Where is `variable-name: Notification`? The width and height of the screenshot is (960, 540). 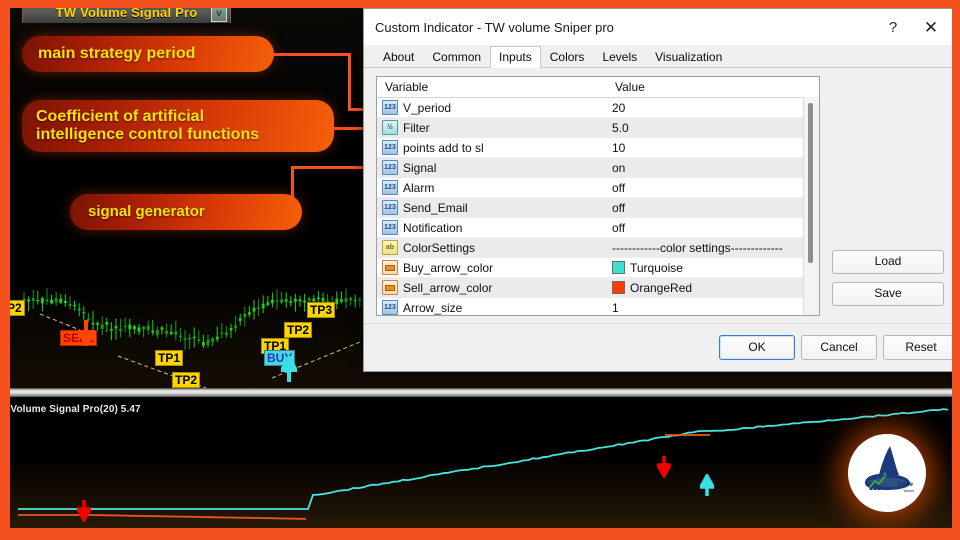 variable-name: Notification is located at coordinates (433, 227).